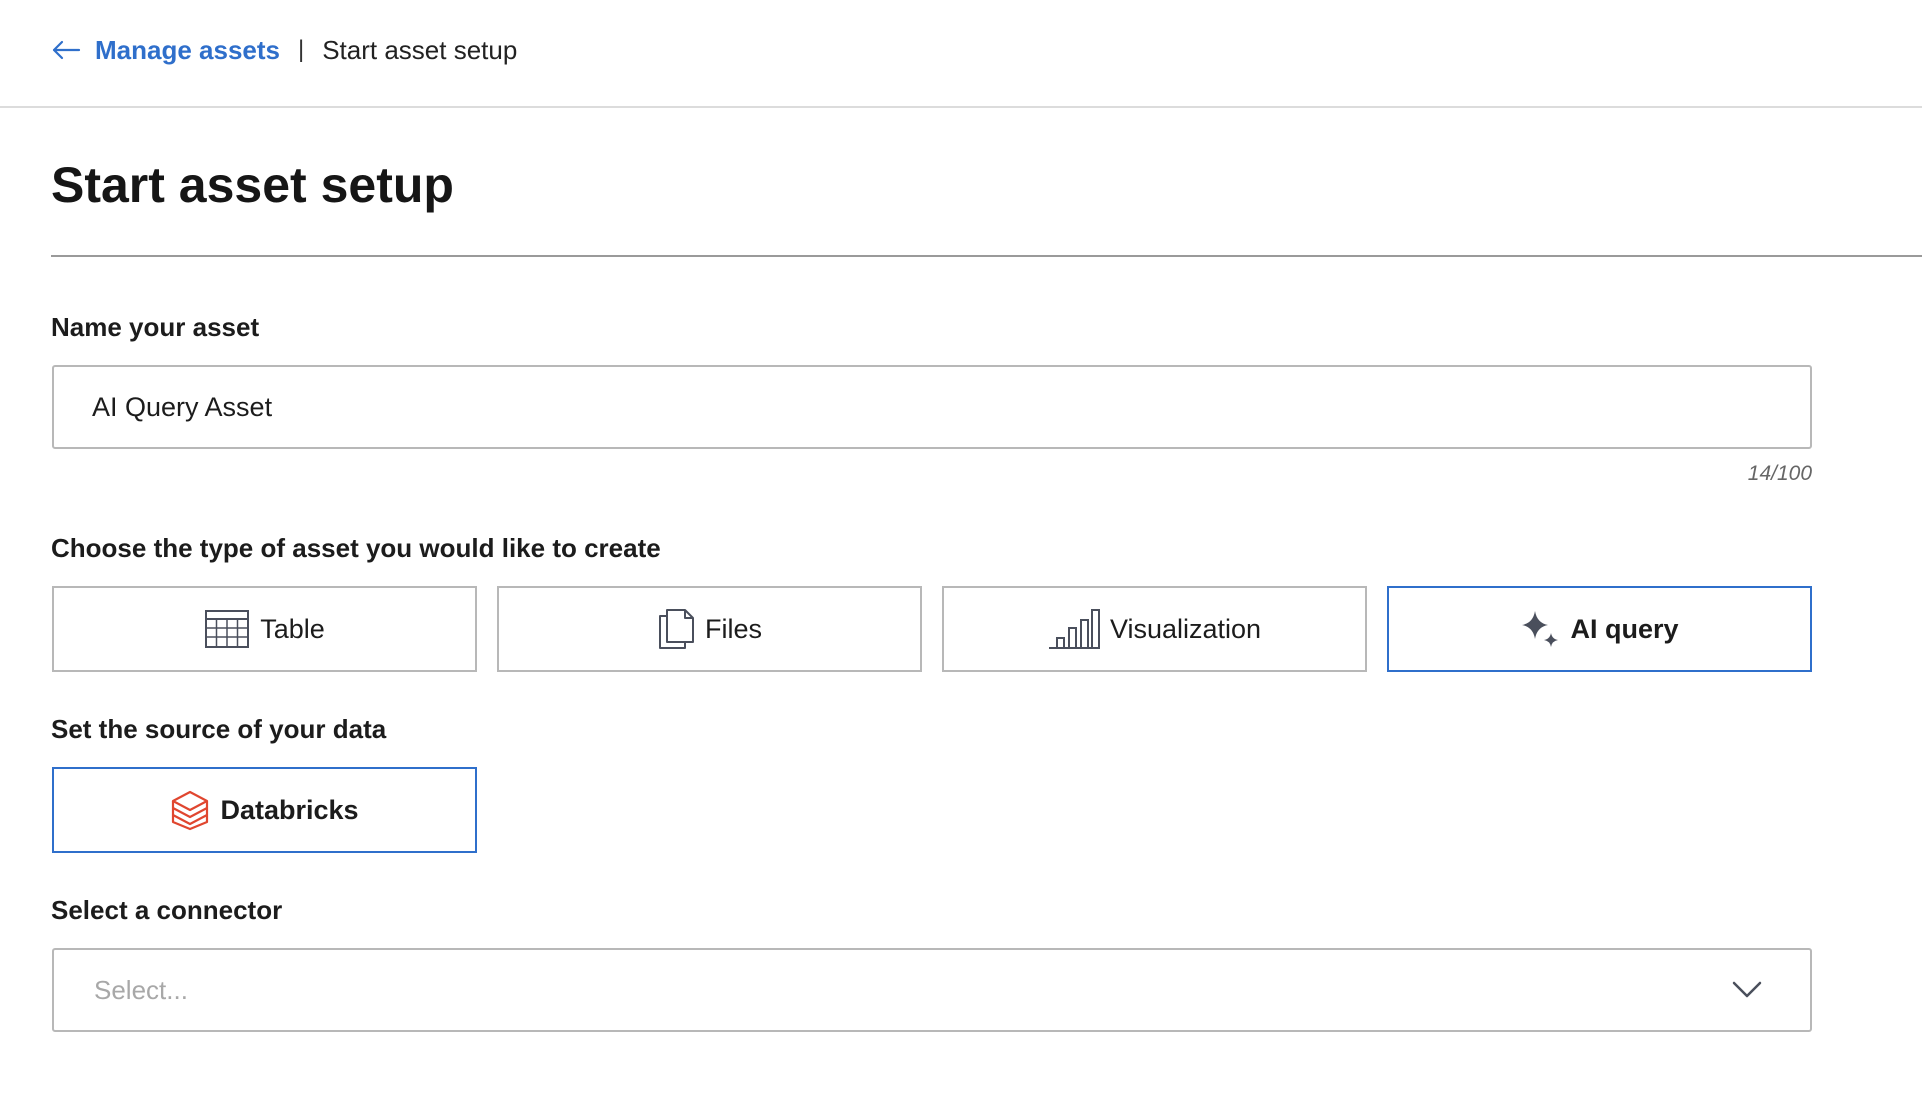  What do you see at coordinates (733, 628) in the screenshot?
I see `asset-type-files-label: Files` at bounding box center [733, 628].